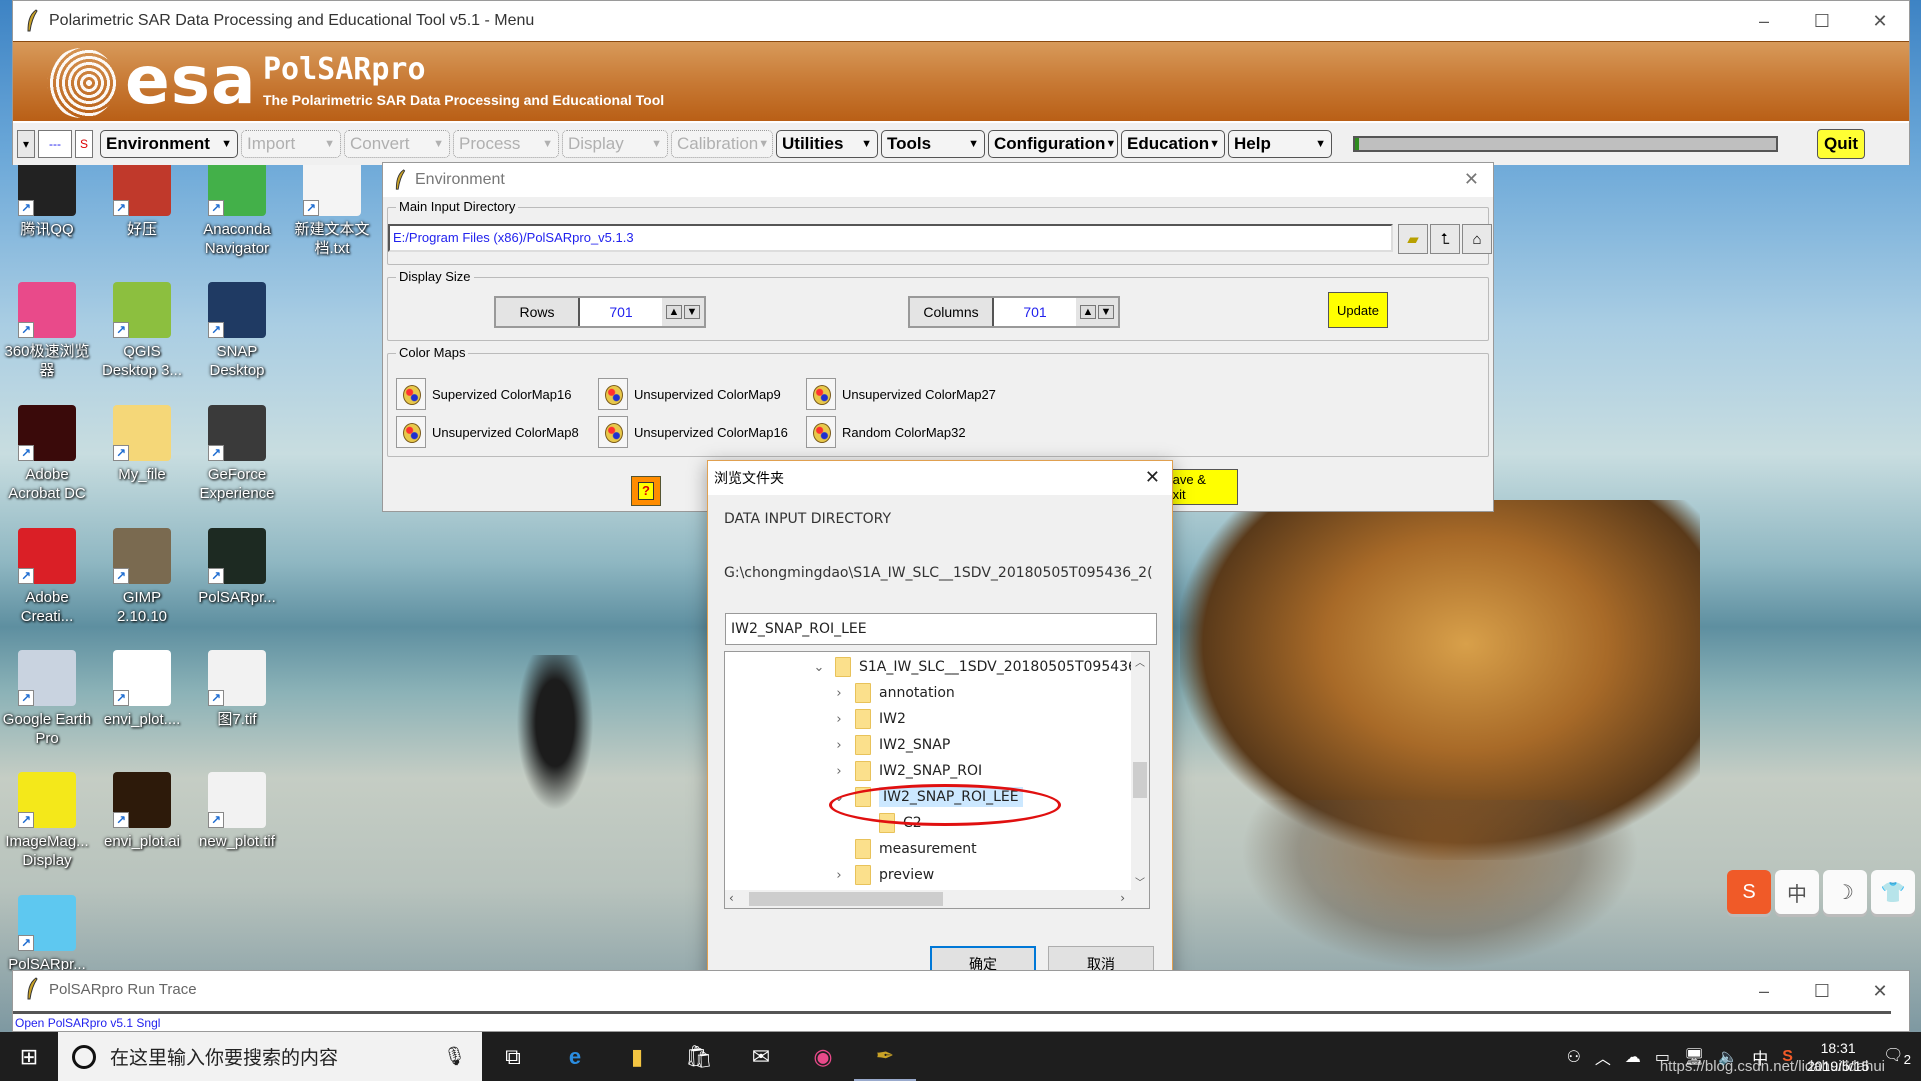 This screenshot has width=1921, height=1081. Describe the element at coordinates (906, 771) in the screenshot. I see `tree-item: › IW2_SNAP_ROI` at that location.